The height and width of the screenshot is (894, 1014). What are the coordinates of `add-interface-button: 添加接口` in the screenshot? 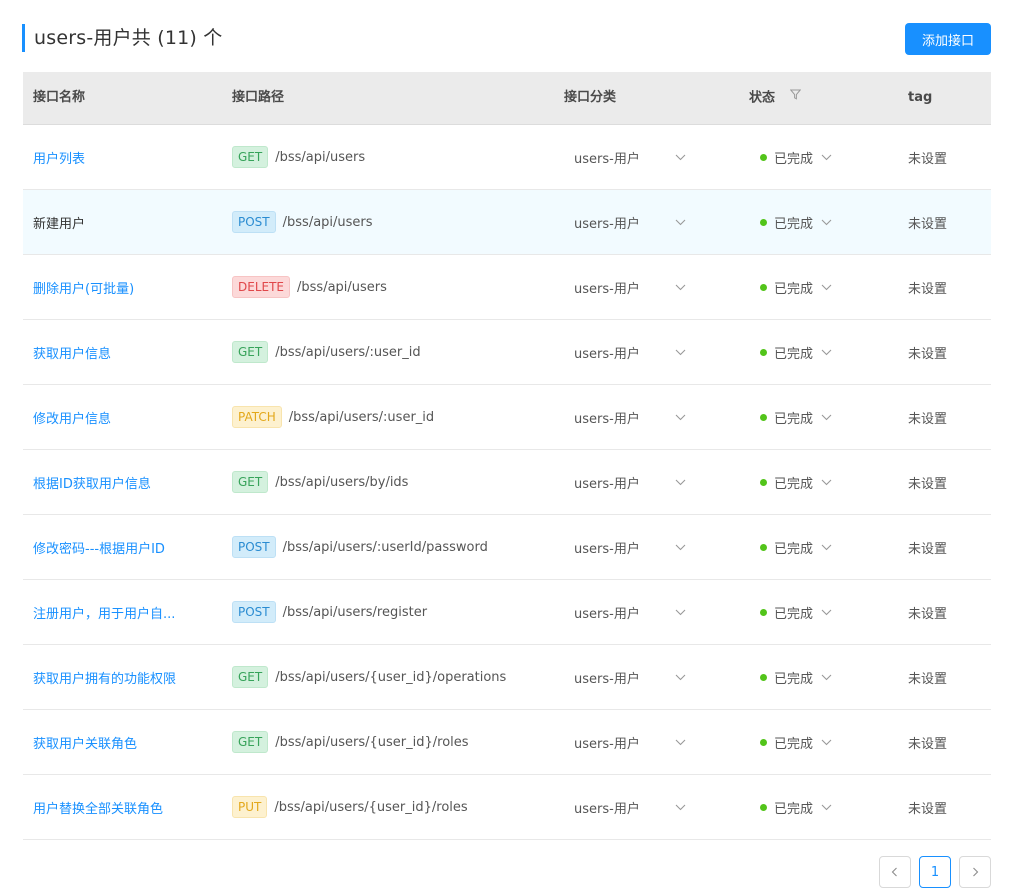 It's located at (948, 39).